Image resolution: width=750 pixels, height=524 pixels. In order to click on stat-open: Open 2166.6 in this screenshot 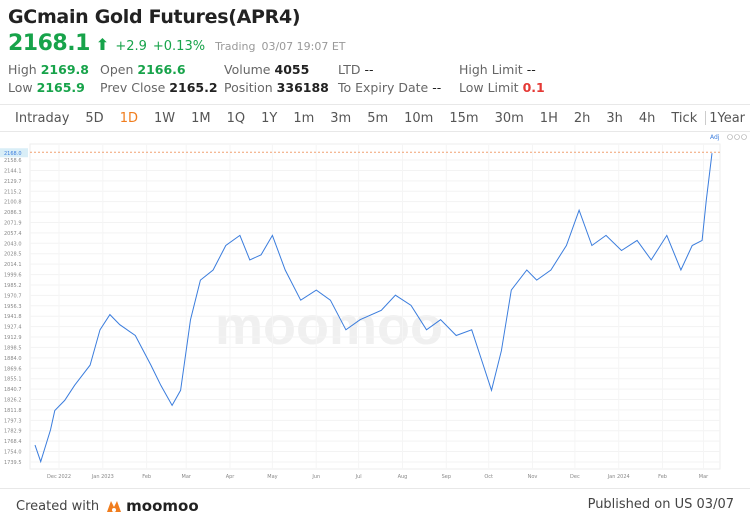, I will do `click(143, 69)`.